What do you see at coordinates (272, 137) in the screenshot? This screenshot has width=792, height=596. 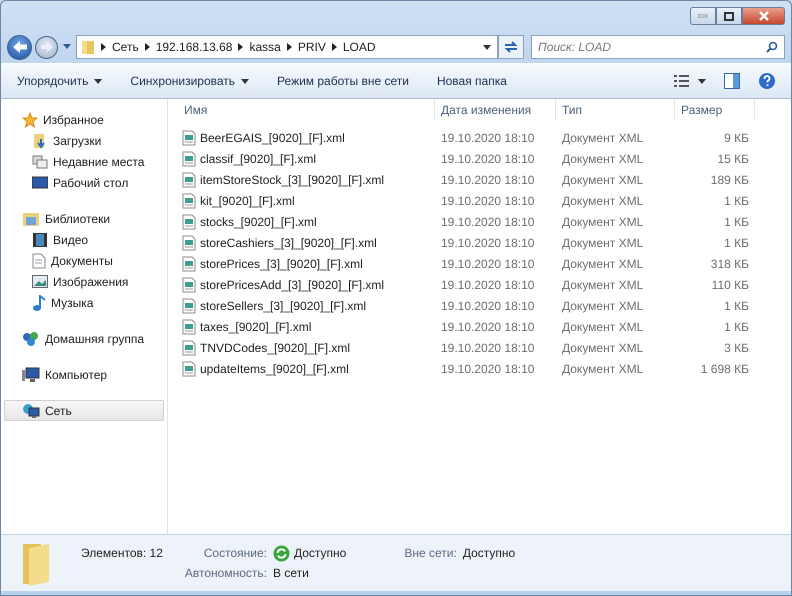 I see `file-name: BeerEGAIS_[9020]_[F].xml` at bounding box center [272, 137].